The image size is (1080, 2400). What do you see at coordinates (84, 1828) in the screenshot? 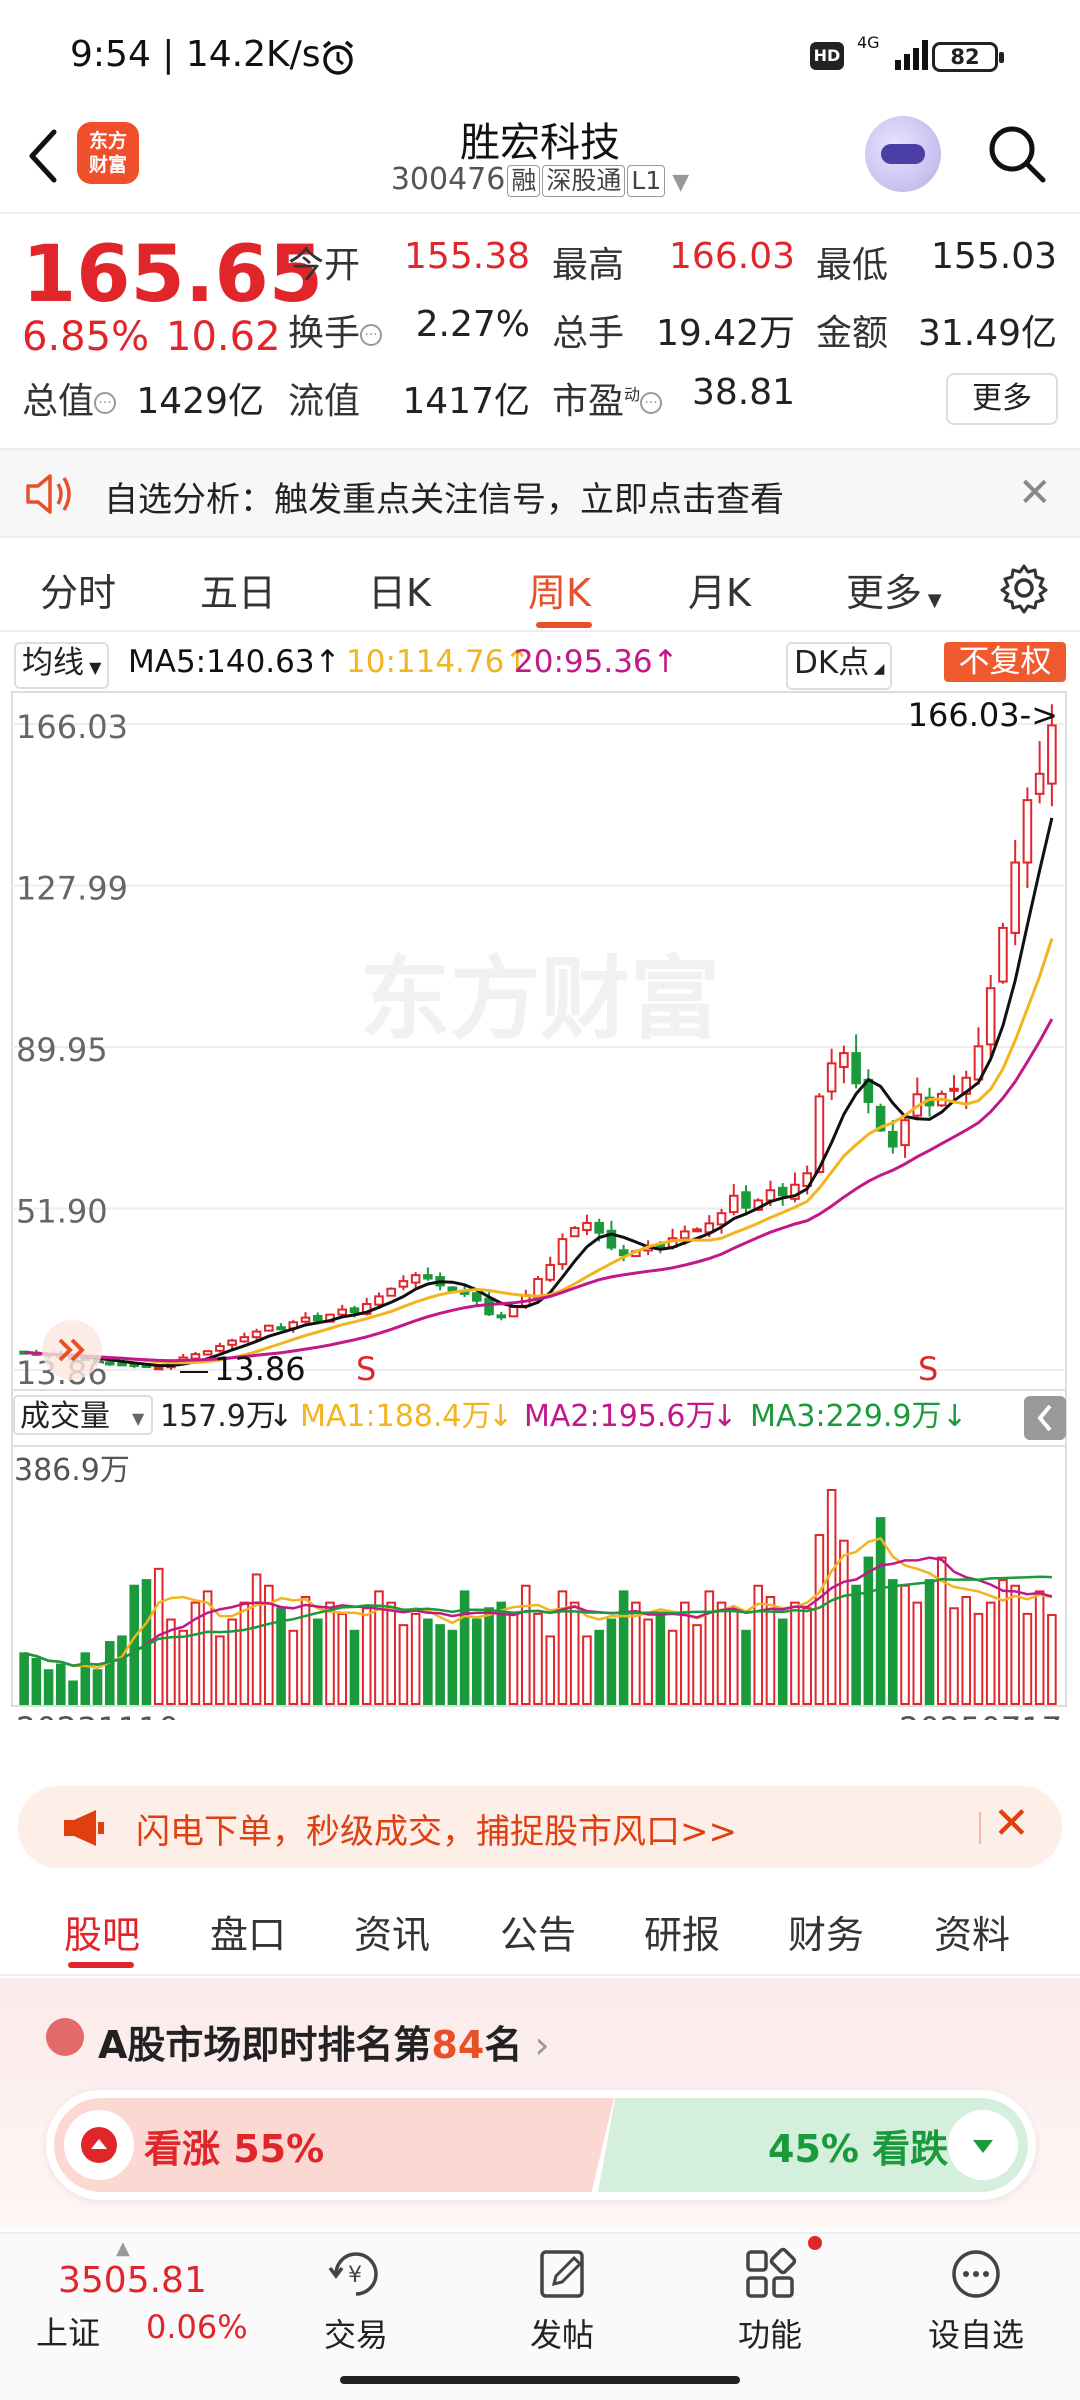
I see `megaphone-icon` at bounding box center [84, 1828].